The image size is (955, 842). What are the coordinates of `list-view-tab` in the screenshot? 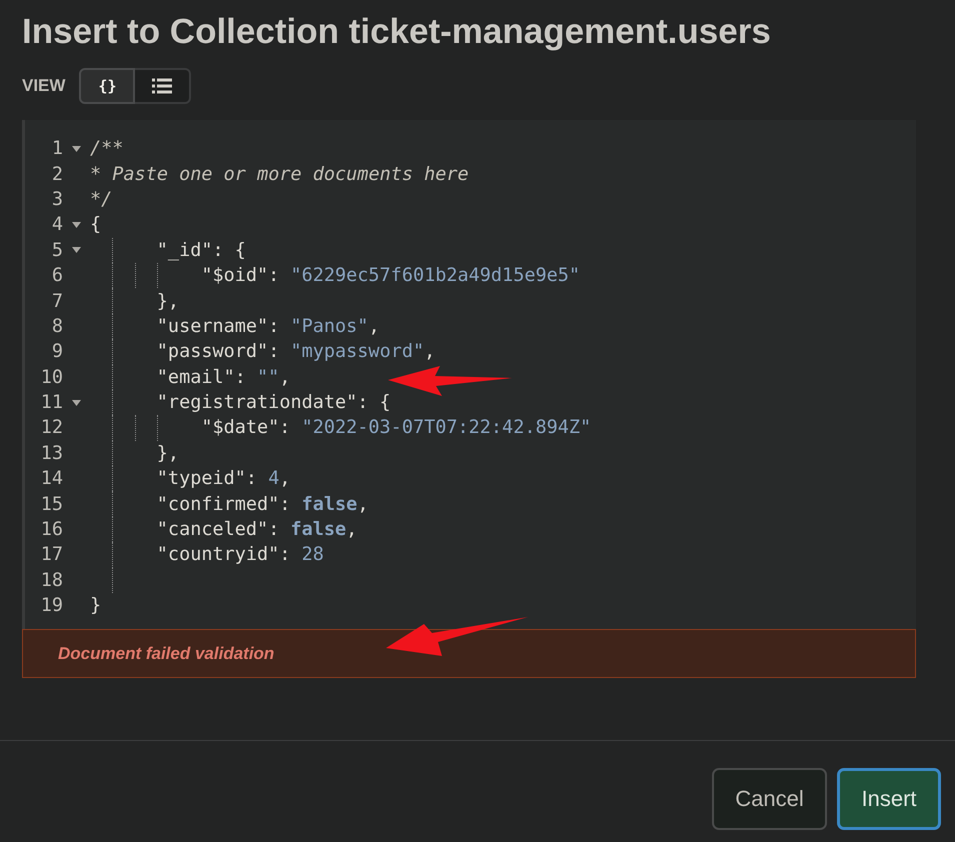 It's located at (163, 86).